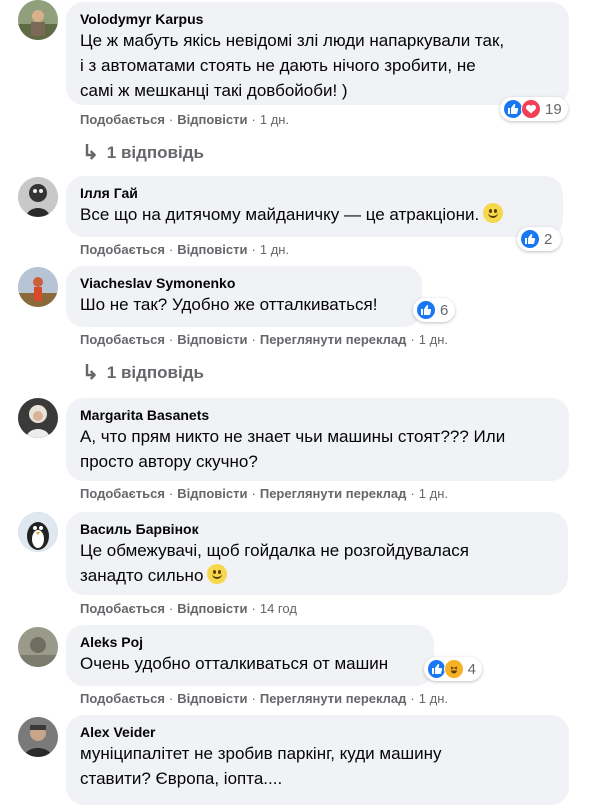 The height and width of the screenshot is (805, 589). What do you see at coordinates (444, 310) in the screenshot?
I see `reaction-count: 6` at bounding box center [444, 310].